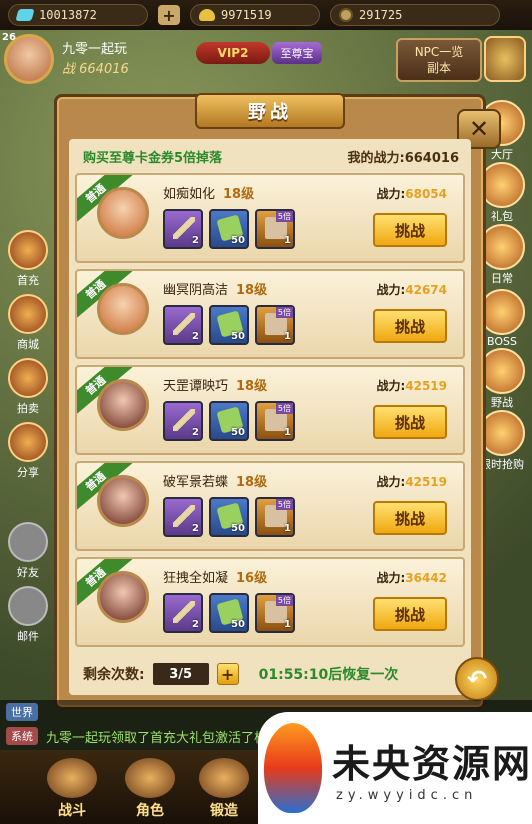 The width and height of the screenshot is (532, 824). I want to click on watermark-title: 未央资源网, so click(432, 763).